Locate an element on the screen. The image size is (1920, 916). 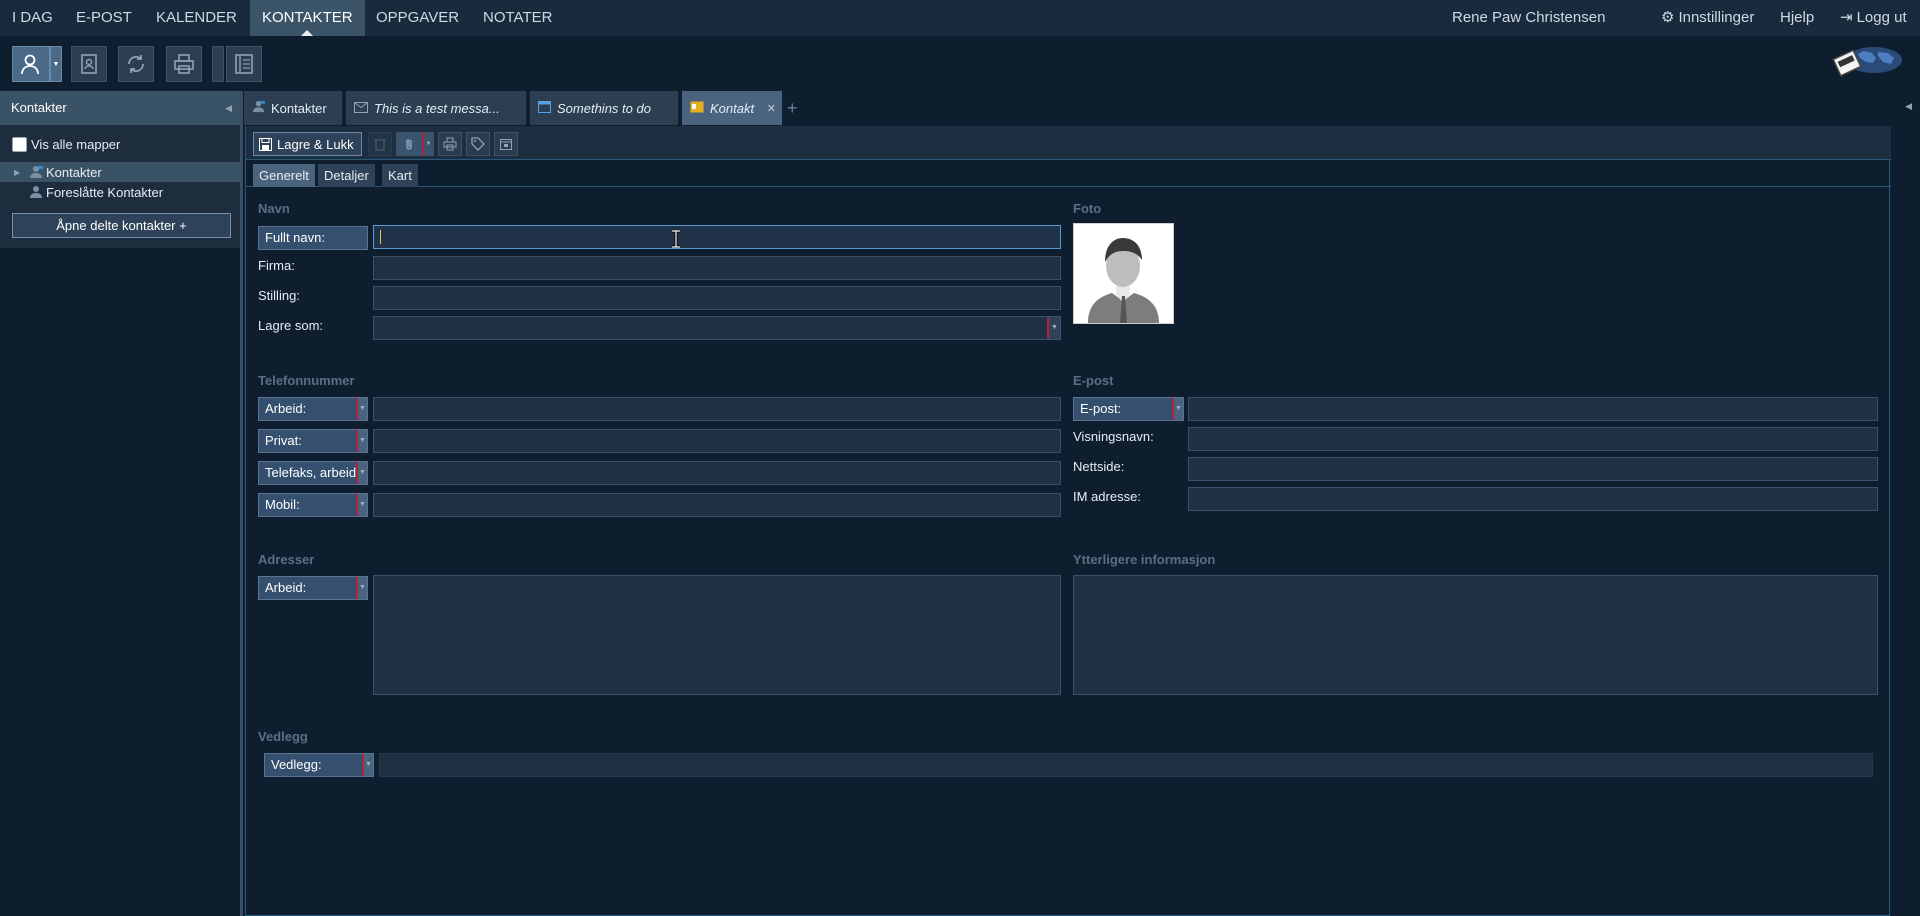
full-name-button: Fullt navn: is located at coordinates (313, 238).